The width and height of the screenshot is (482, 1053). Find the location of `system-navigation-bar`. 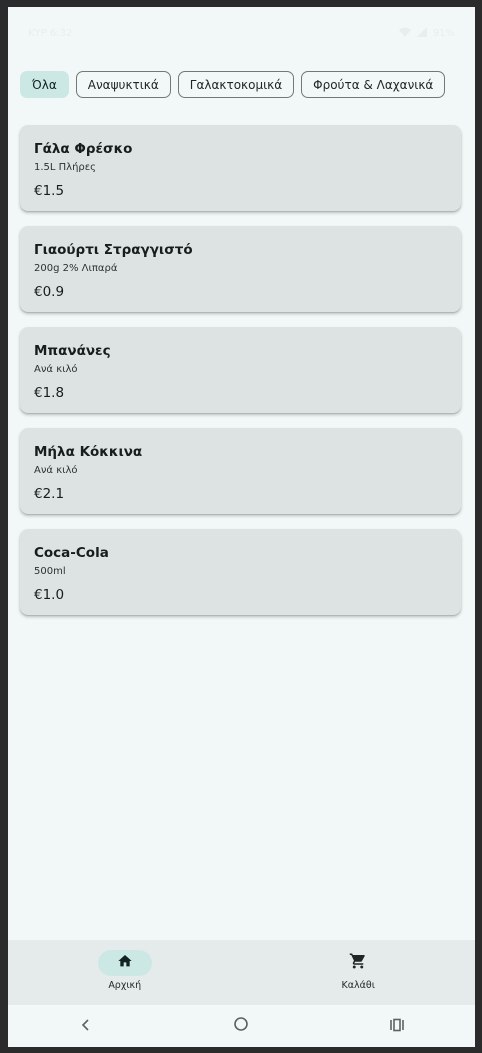

system-navigation-bar is located at coordinates (241, 1026).